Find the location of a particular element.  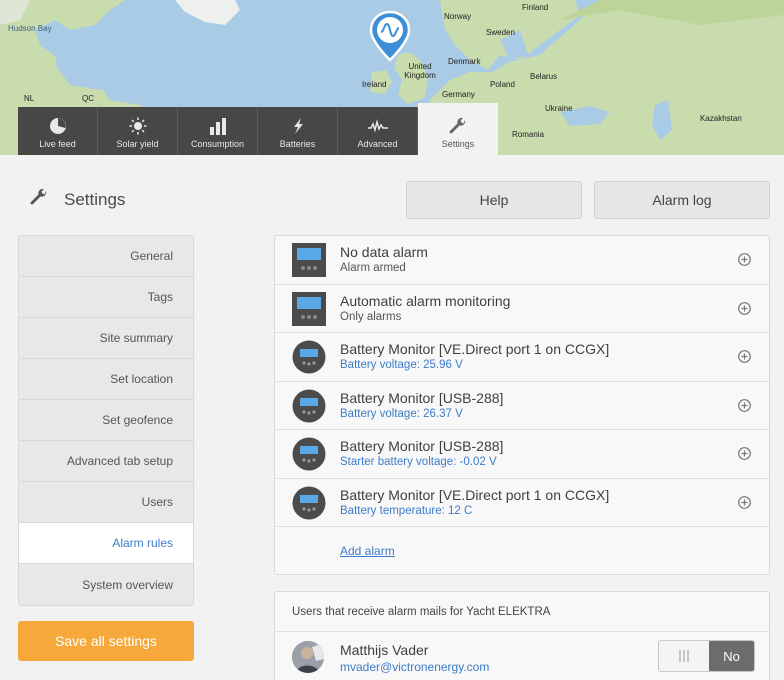

map-label-qc: QC is located at coordinates (88, 98).